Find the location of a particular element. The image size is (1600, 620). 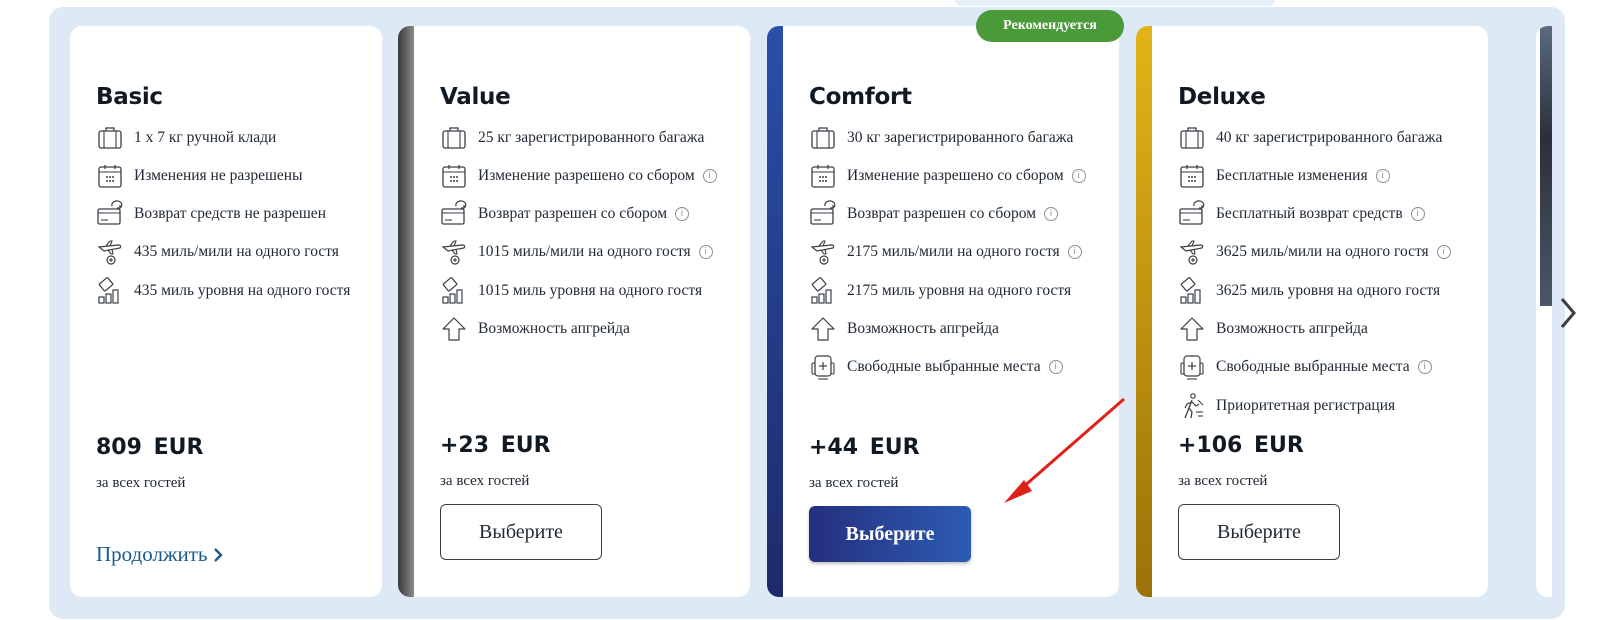

fare-price: +23 EUR is located at coordinates (495, 445).